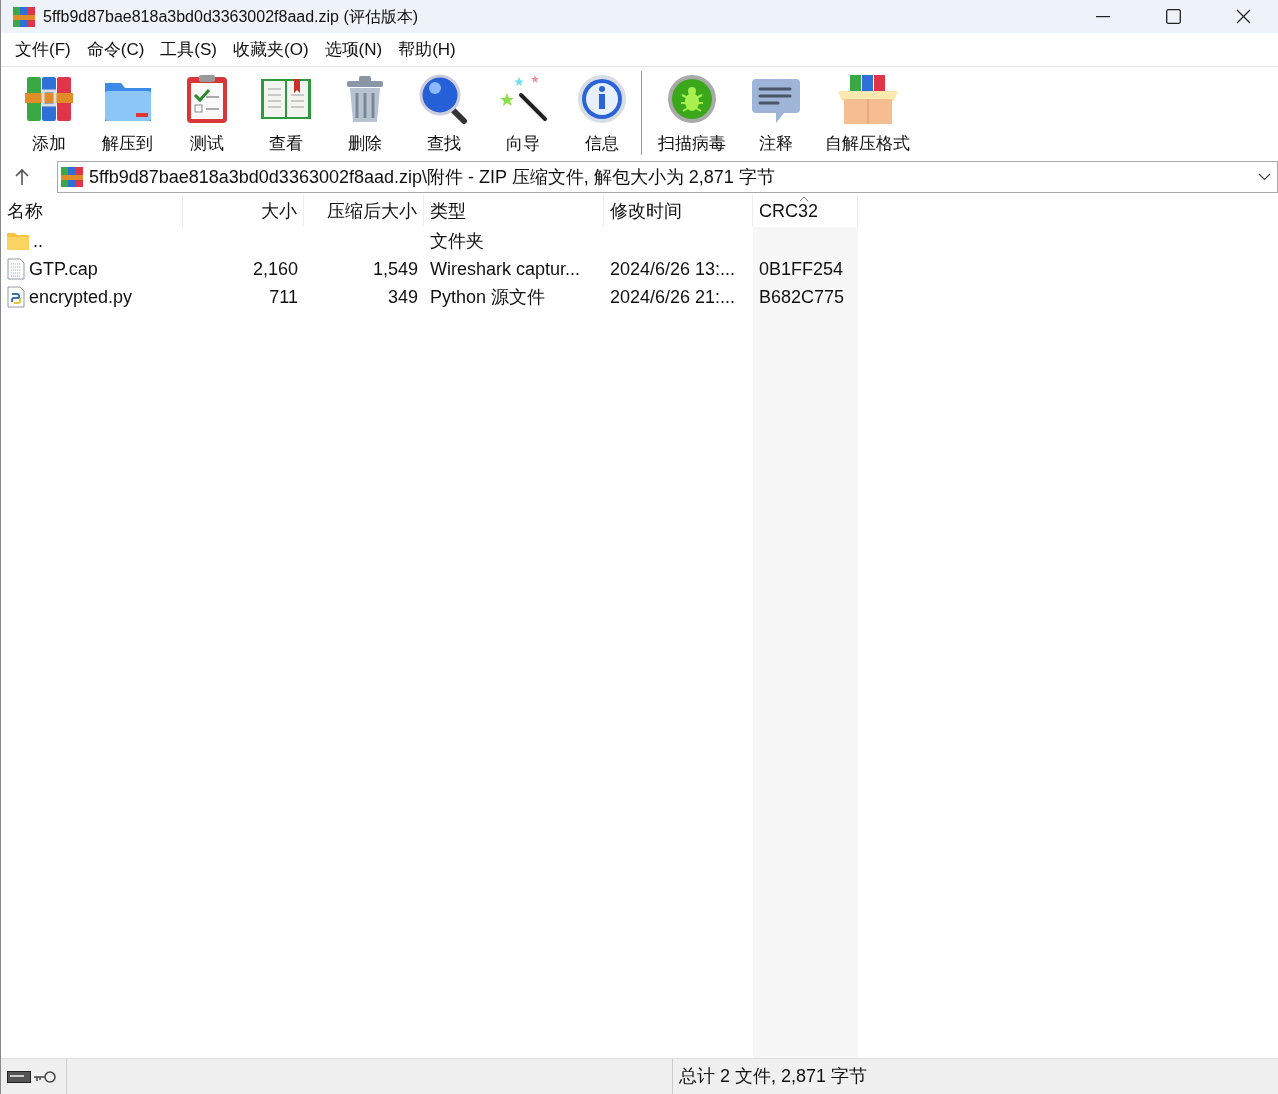  What do you see at coordinates (19, 1076) in the screenshot?
I see `drive-icon` at bounding box center [19, 1076].